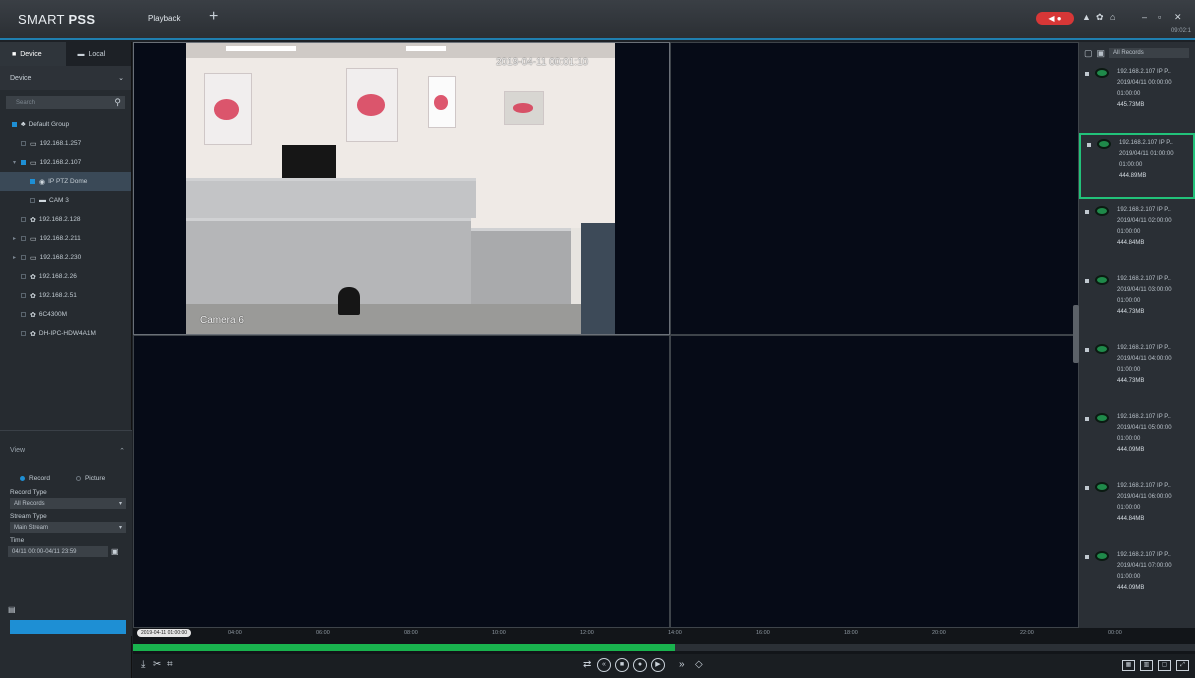 The image size is (1195, 678). What do you see at coordinates (1088, 53) in the screenshot?
I see `select-all-icon: ▢` at bounding box center [1088, 53].